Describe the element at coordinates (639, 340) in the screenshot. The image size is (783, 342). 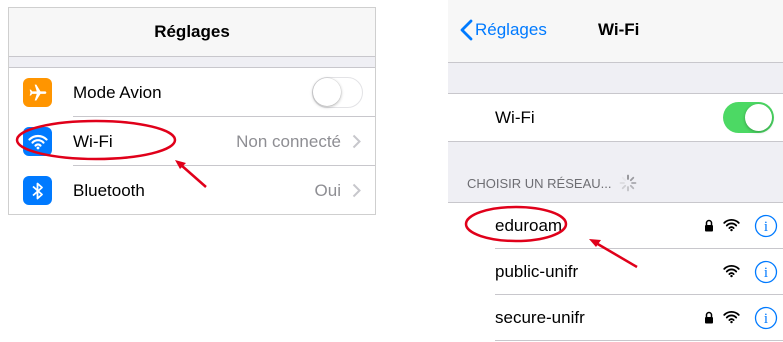
I see `row-divider` at that location.